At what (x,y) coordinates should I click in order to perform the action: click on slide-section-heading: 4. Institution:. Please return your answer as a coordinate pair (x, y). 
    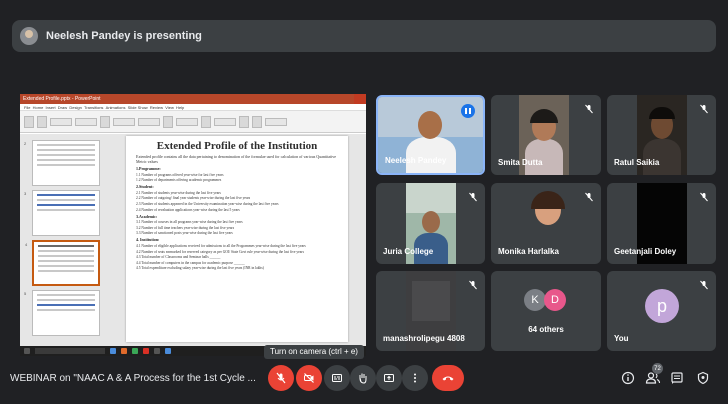
    Looking at the image, I should click on (148, 240).